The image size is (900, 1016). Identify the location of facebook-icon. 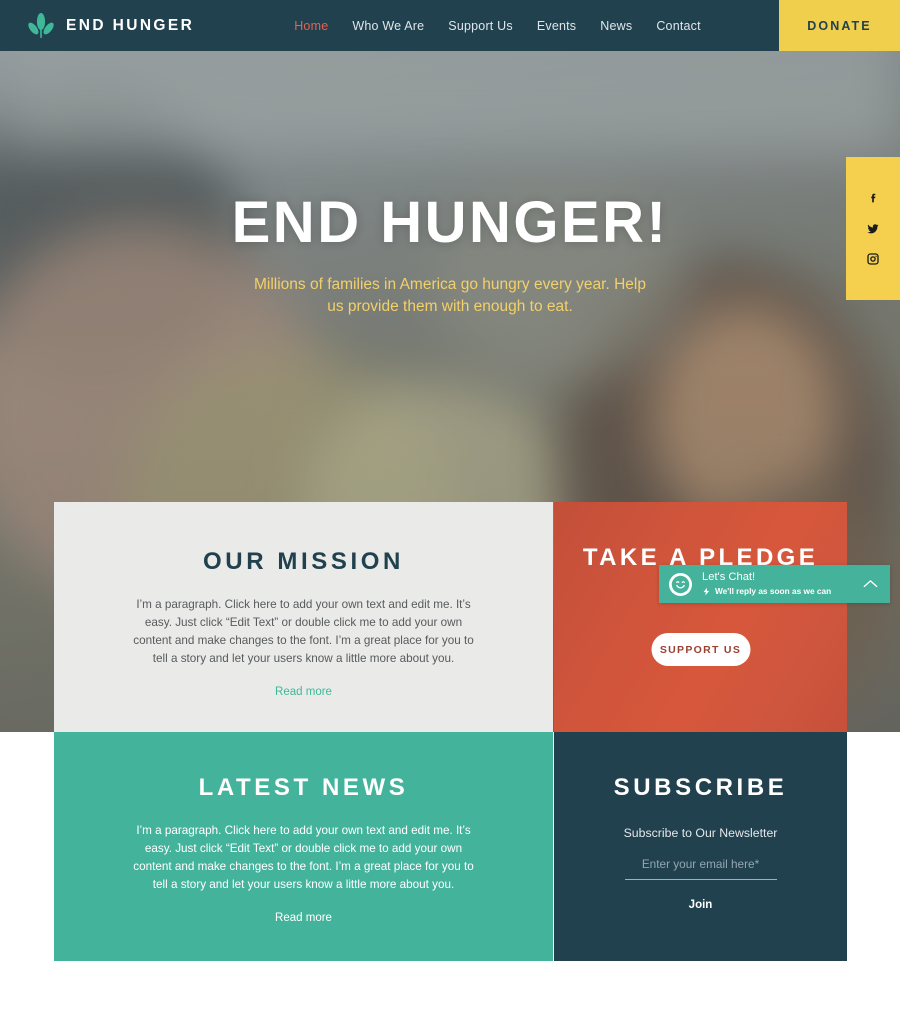
(873, 199).